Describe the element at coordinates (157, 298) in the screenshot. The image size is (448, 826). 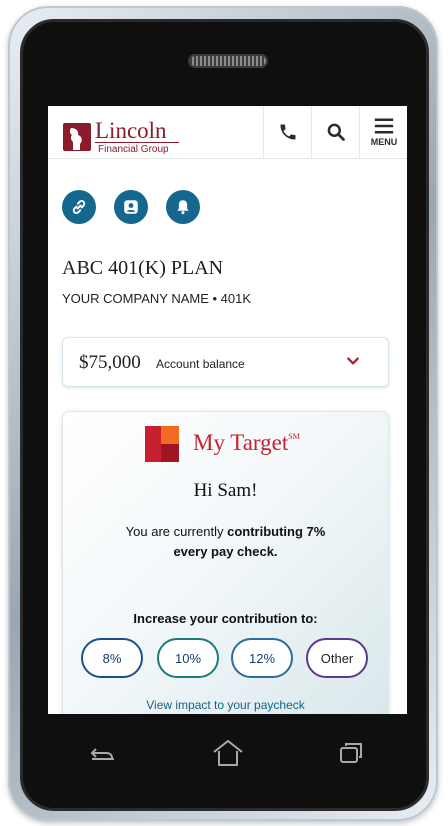
I see `company-name: YOUR COMPANY NAME • 401K` at that location.